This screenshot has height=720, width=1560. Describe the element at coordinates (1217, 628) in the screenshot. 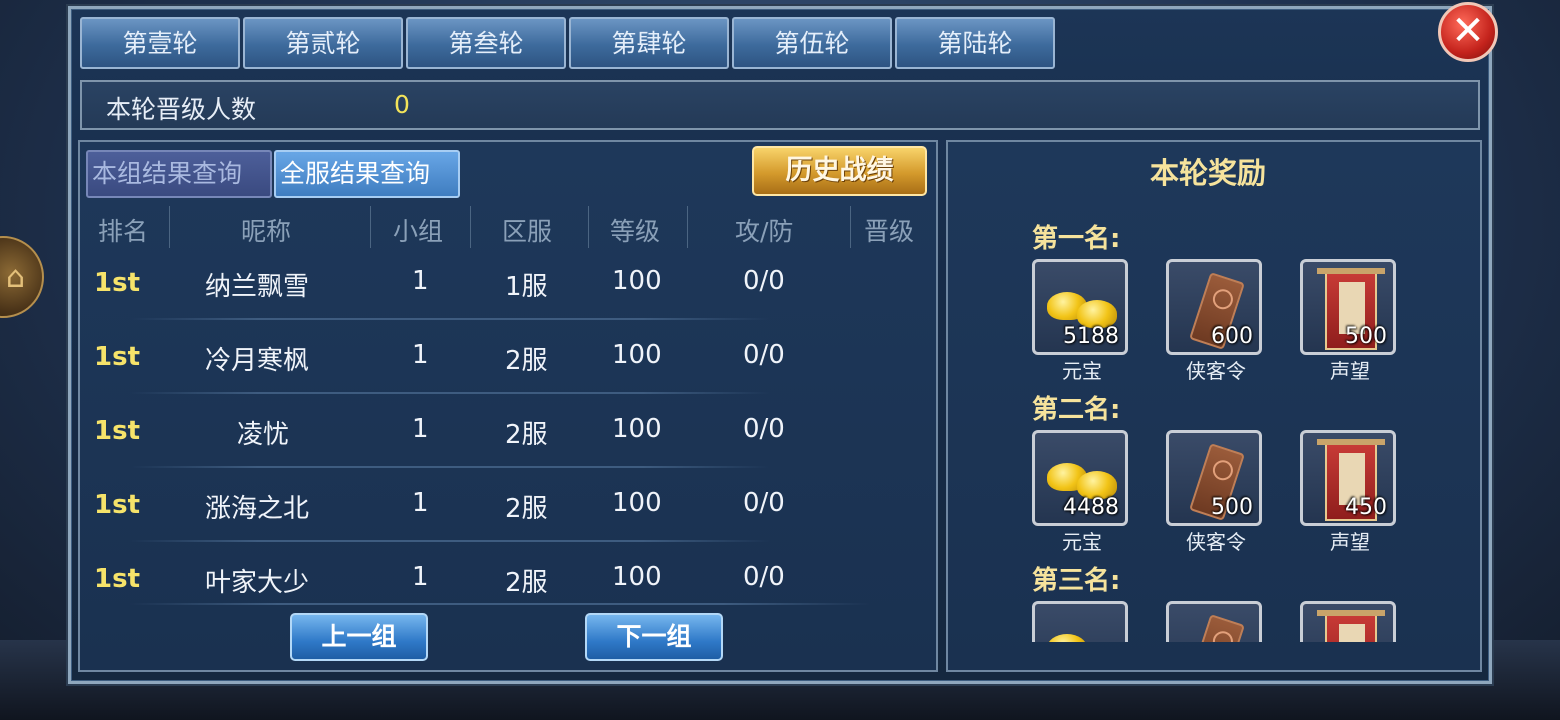

I see `token-icon` at that location.